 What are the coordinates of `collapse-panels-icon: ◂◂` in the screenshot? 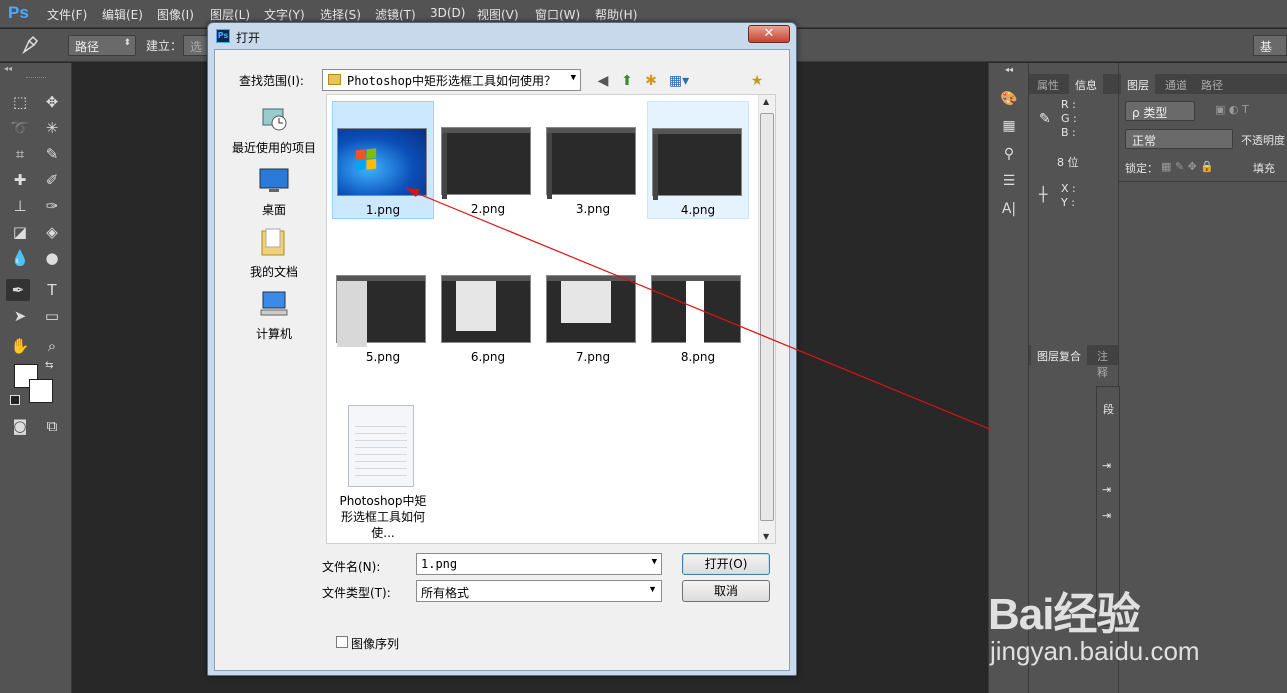 It's located at (1009, 74).